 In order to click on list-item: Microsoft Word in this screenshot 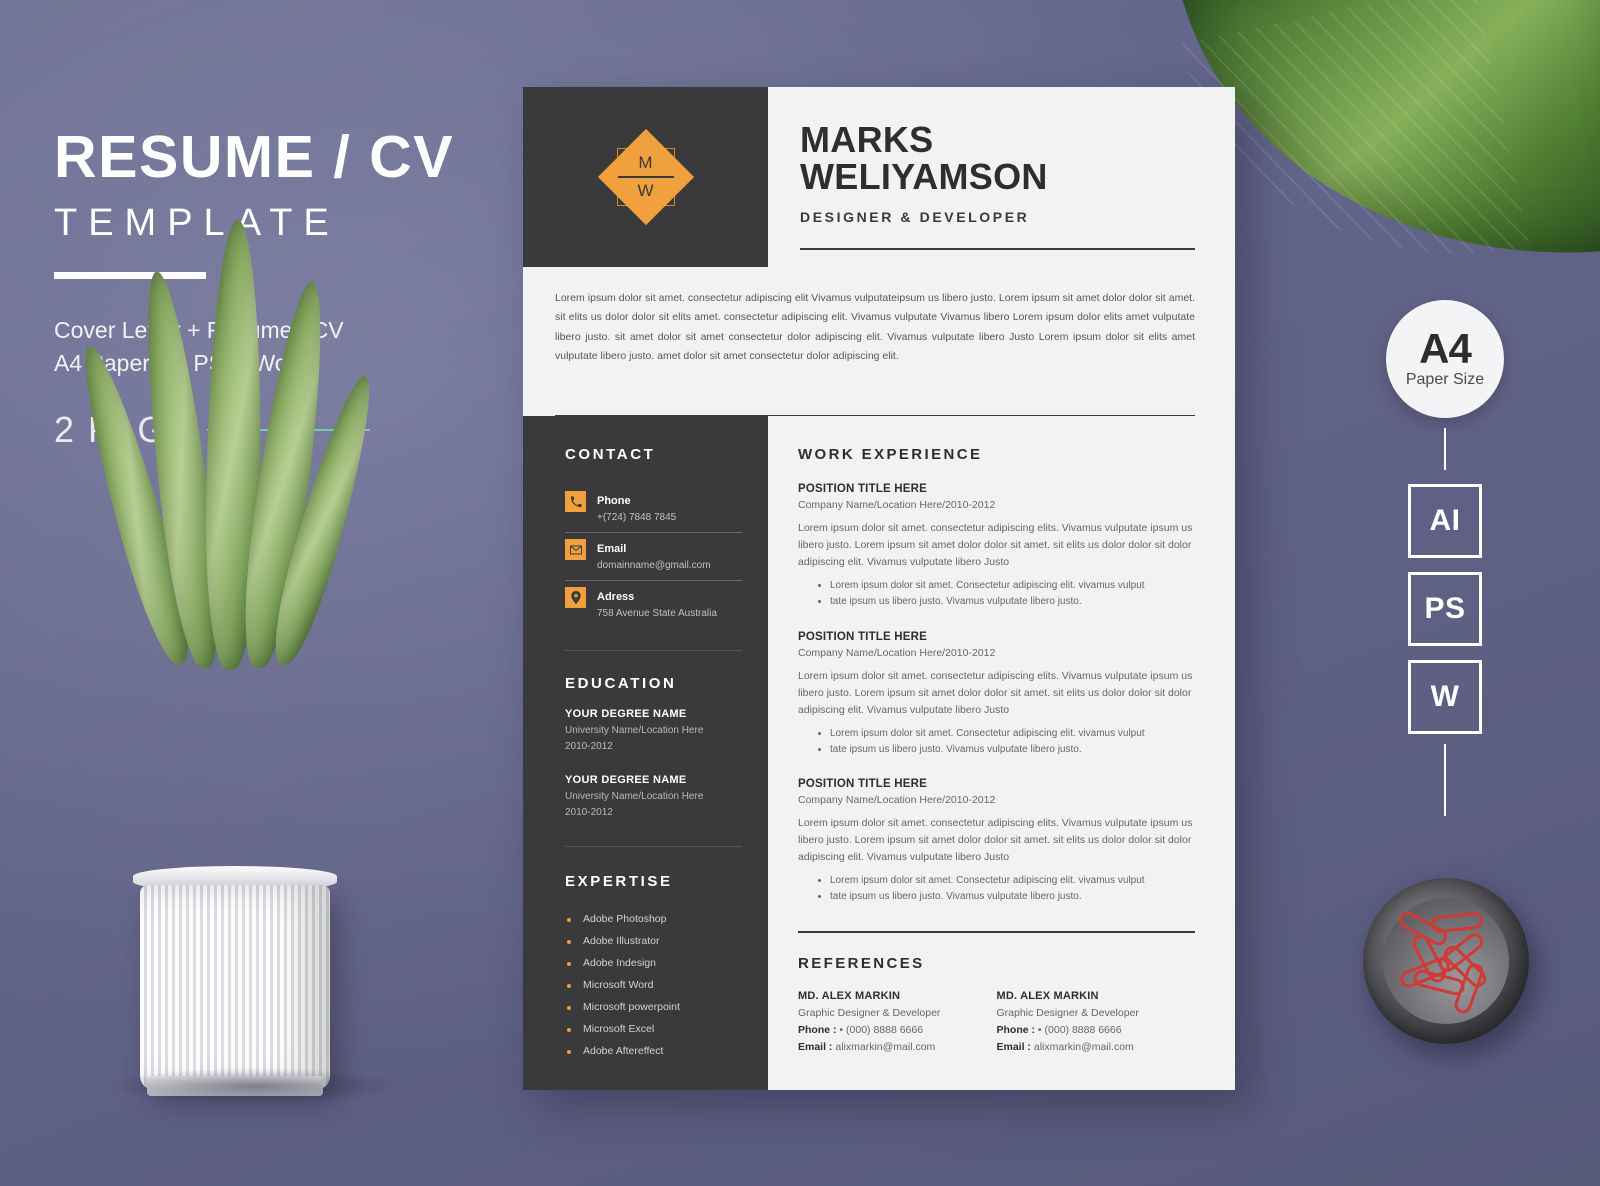, I will do `click(653, 985)`.